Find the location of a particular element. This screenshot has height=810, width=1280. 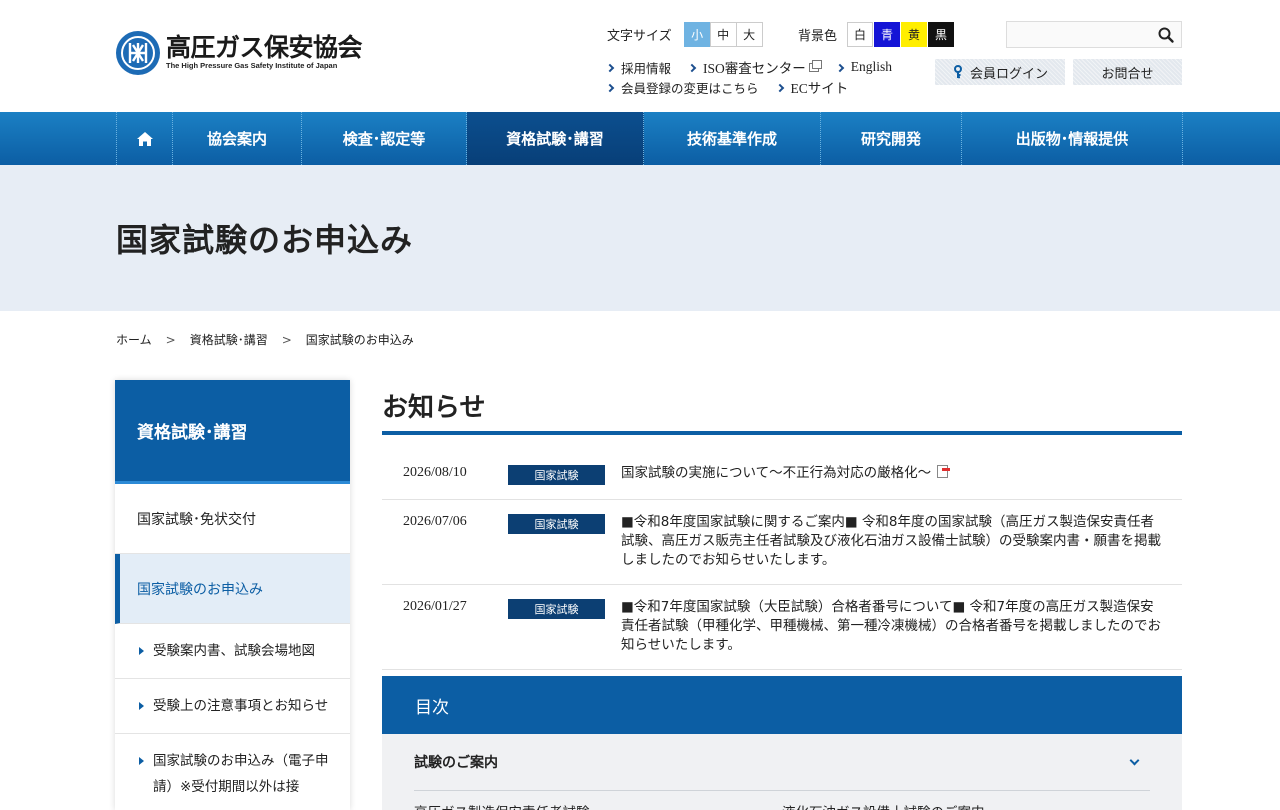

utility-links: 採用情報 ISO審査センター English 会員登録の変更はこちら ECサイト is located at coordinates (757, 77).